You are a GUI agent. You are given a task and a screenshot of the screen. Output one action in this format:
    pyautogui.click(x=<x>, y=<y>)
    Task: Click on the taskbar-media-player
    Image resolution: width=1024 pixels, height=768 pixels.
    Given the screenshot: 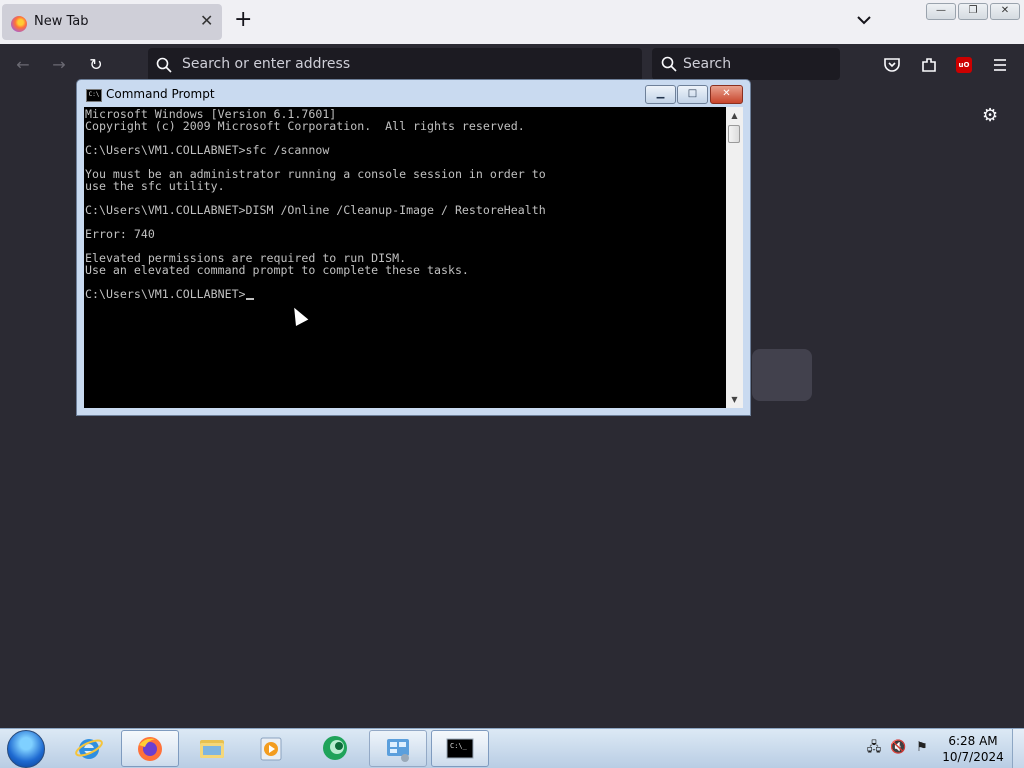 What is the action you would take?
    pyautogui.click(x=273, y=748)
    